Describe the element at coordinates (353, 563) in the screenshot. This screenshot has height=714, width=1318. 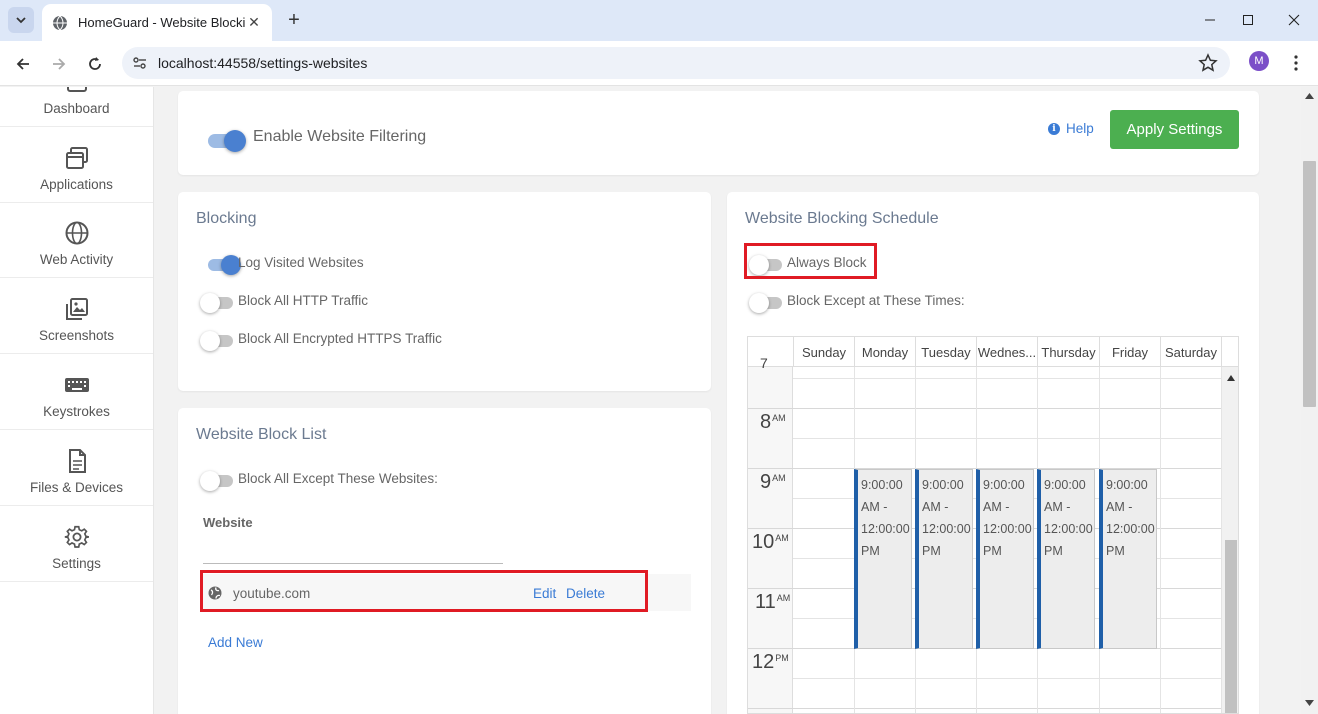
I see `website-filter-input` at that location.